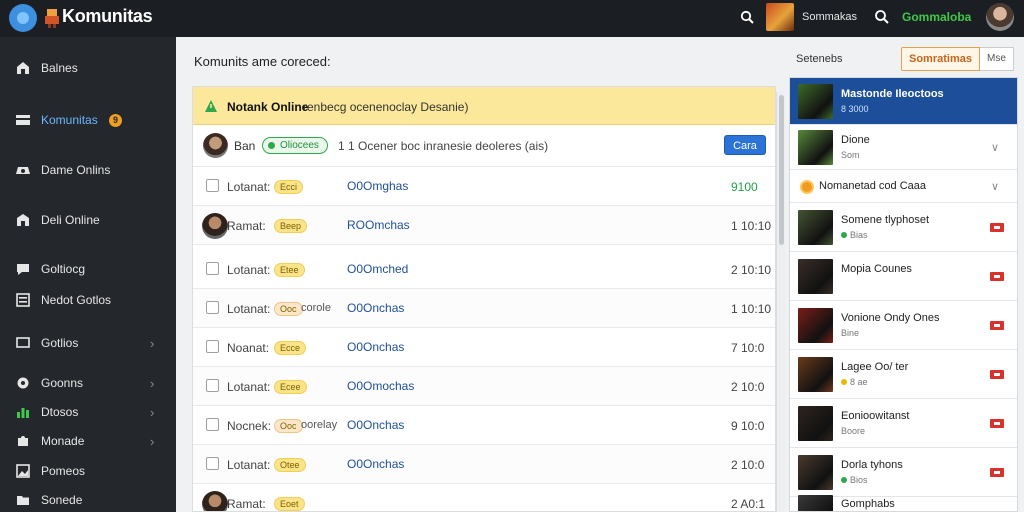  Describe the element at coordinates (780, 17) in the screenshot. I see `game-thumbnail-icon` at that location.